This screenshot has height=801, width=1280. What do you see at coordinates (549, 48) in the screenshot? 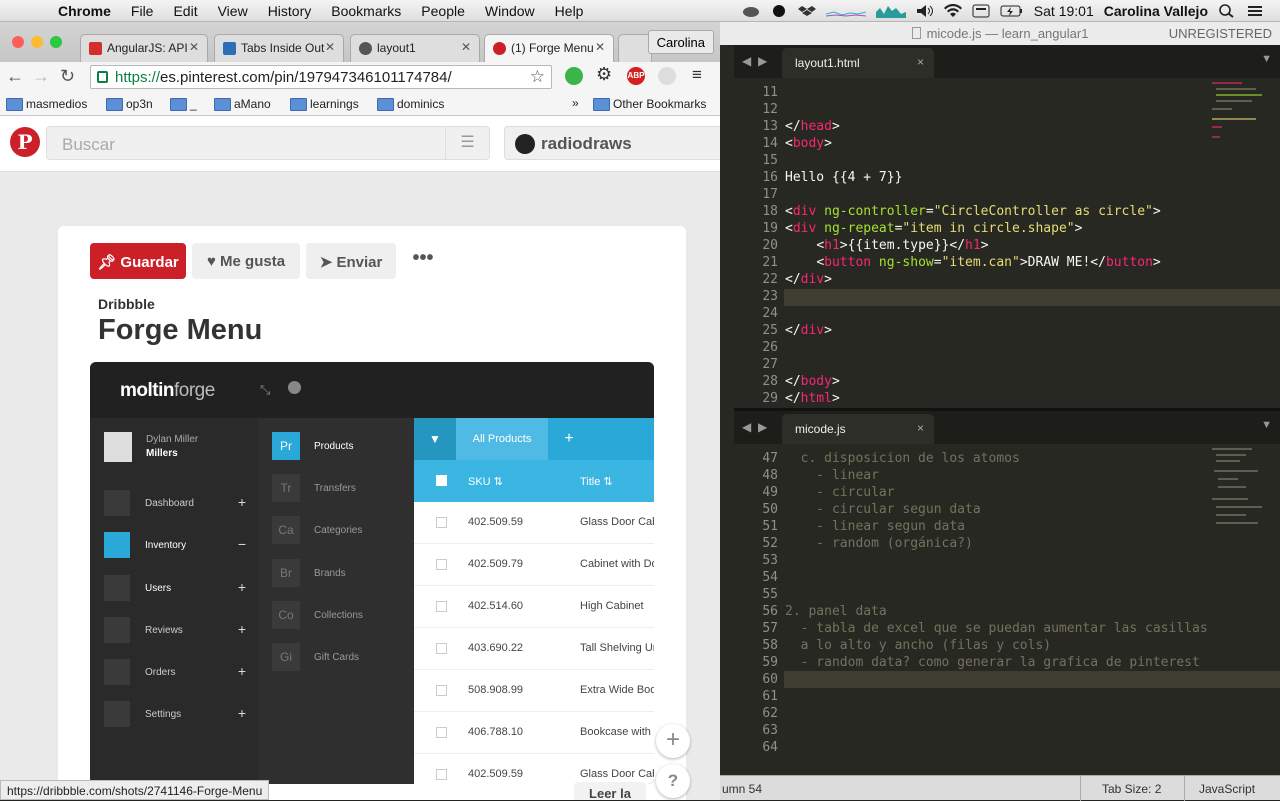
I see `tab-forge-menu: (1) Forge Menu ✕` at bounding box center [549, 48].